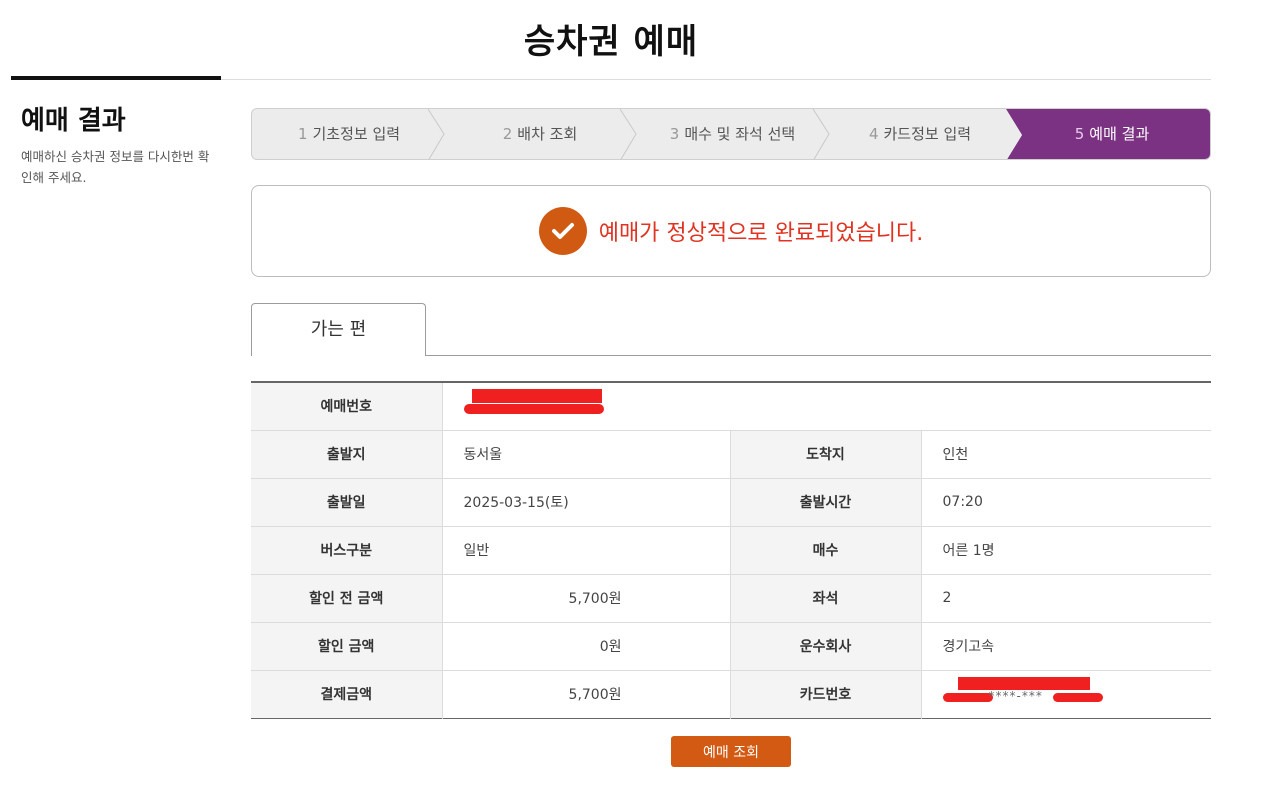 This screenshot has width=1267, height=785. Describe the element at coordinates (73, 121) in the screenshot. I see `section-title: 예매 결과` at that location.